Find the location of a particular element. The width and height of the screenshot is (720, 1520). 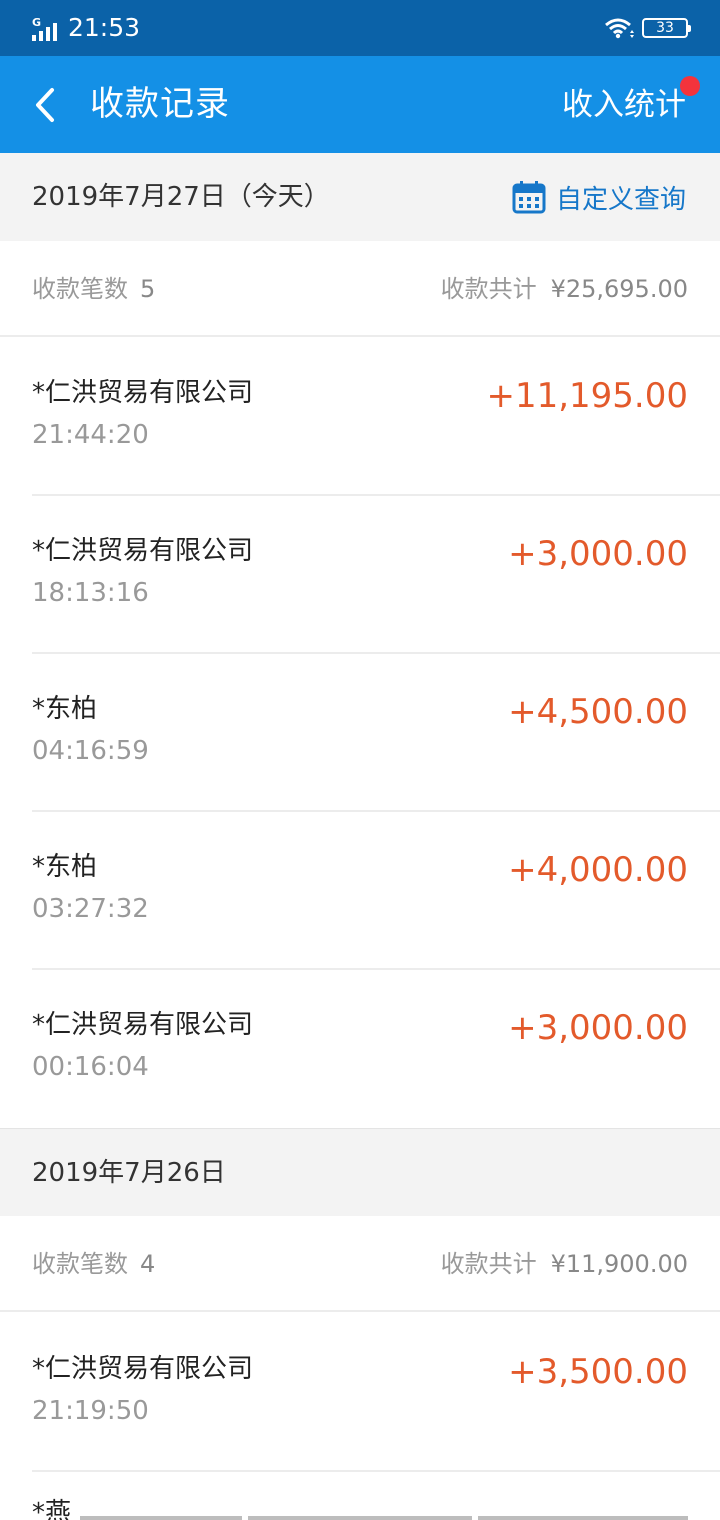

payment-amount: +4,000.00 is located at coordinates (598, 870).